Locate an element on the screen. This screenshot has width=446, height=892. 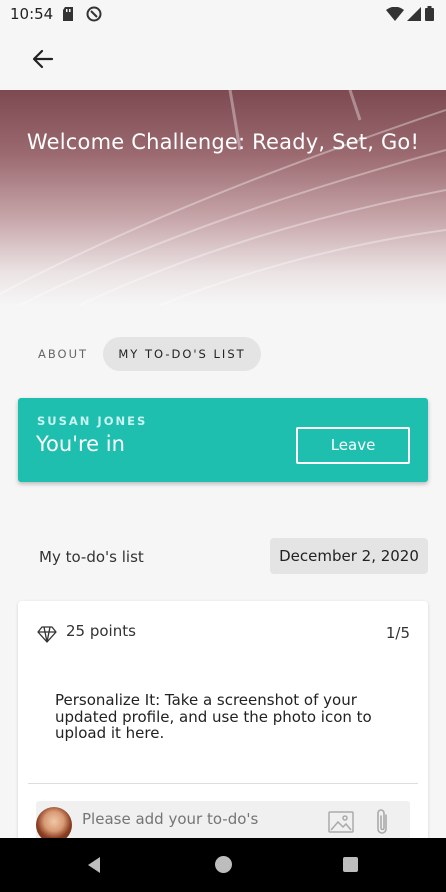
system-nav-bar is located at coordinates (223, 865).